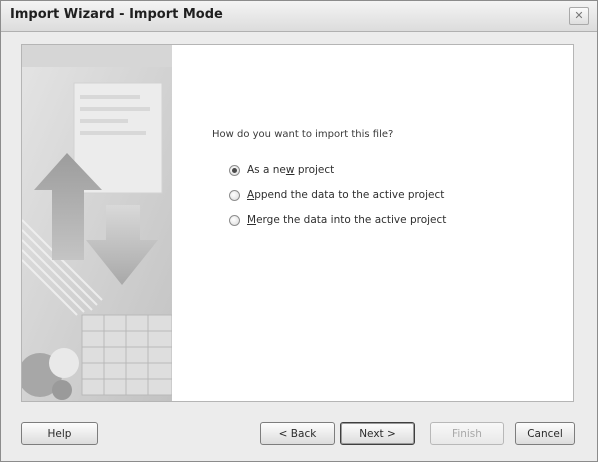  What do you see at coordinates (299, 16) in the screenshot?
I see `title-bar: Import Wizard - Import Mode ✕` at bounding box center [299, 16].